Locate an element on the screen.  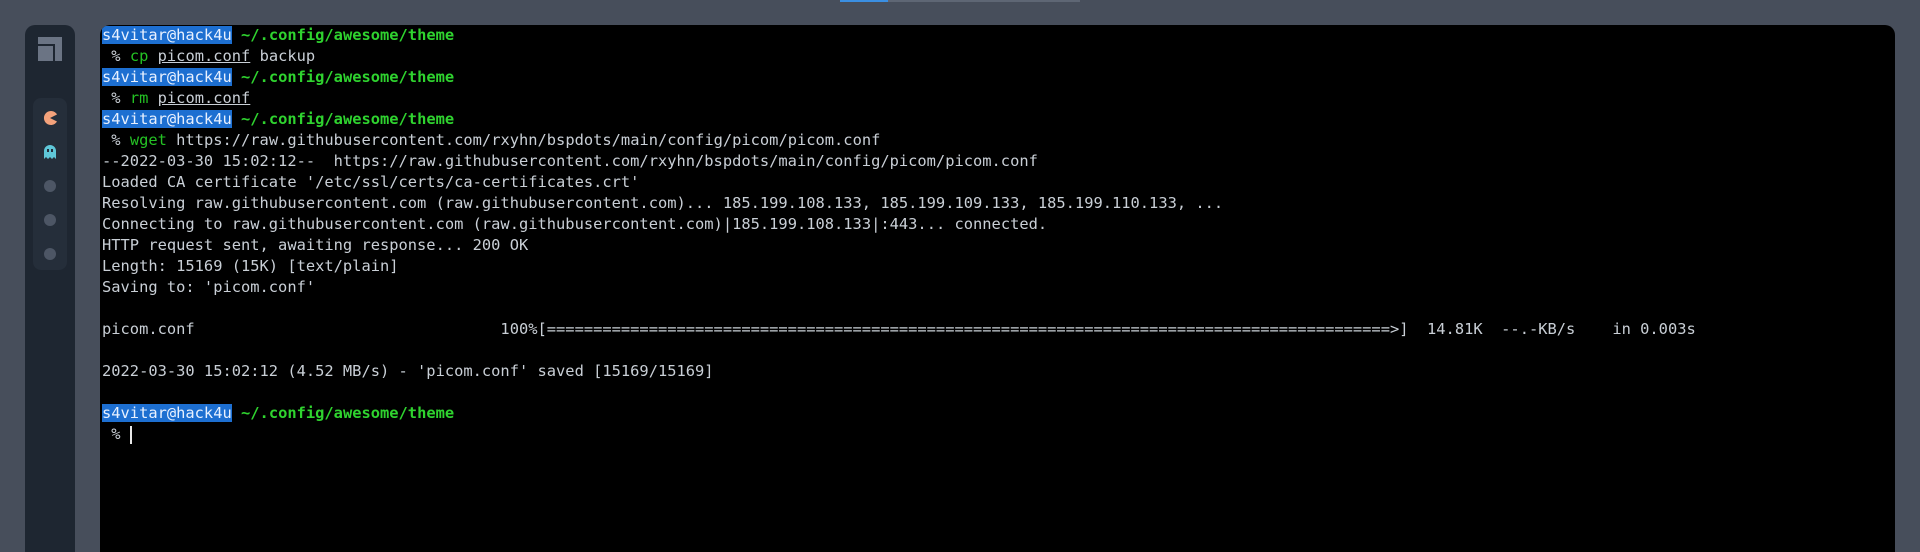
command-line: % is located at coordinates (997, 434).